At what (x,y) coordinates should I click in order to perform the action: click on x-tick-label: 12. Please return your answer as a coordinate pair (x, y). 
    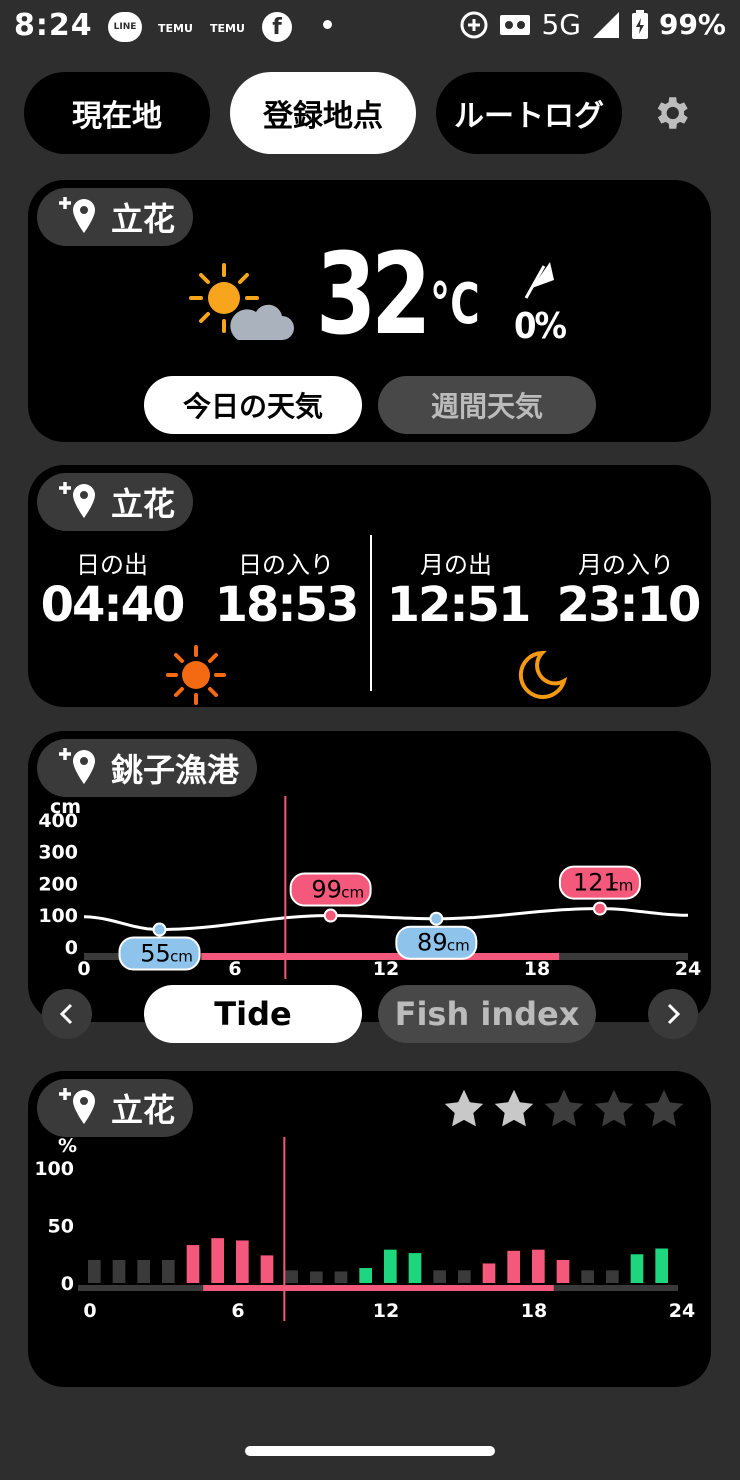
    Looking at the image, I should click on (386, 1311).